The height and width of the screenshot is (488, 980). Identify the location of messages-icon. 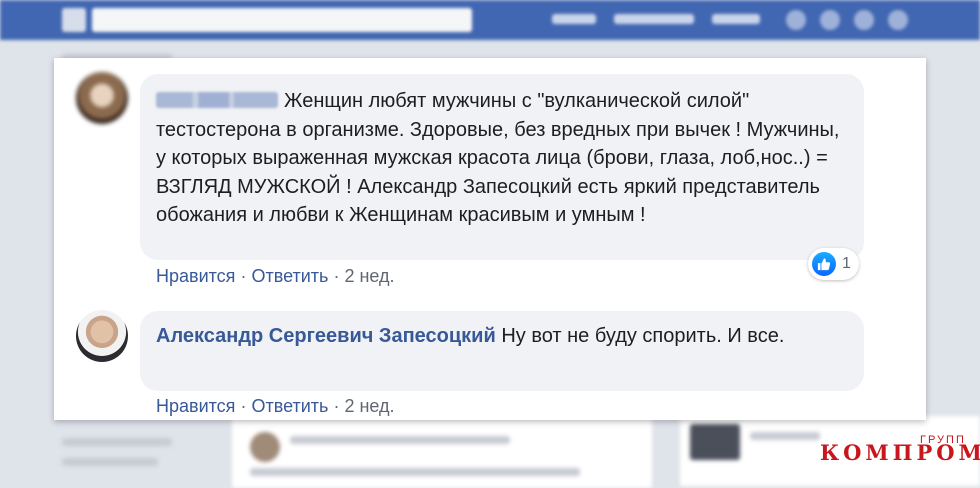
(830, 20).